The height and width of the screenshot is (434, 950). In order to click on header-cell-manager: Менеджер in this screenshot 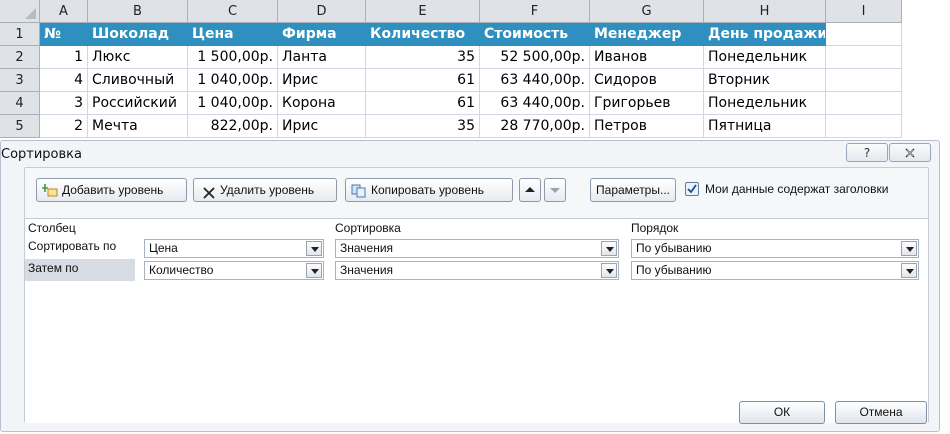, I will do `click(647, 34)`.